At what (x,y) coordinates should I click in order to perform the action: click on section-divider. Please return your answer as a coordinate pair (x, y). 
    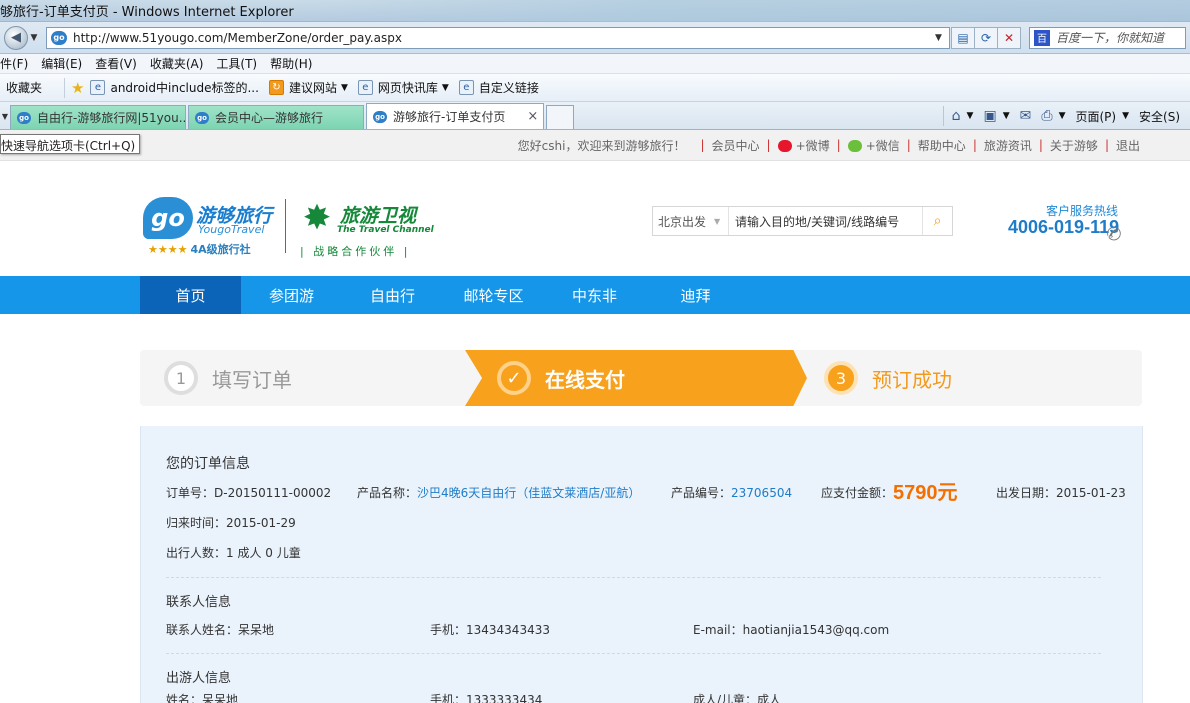
    Looking at the image, I should click on (633, 577).